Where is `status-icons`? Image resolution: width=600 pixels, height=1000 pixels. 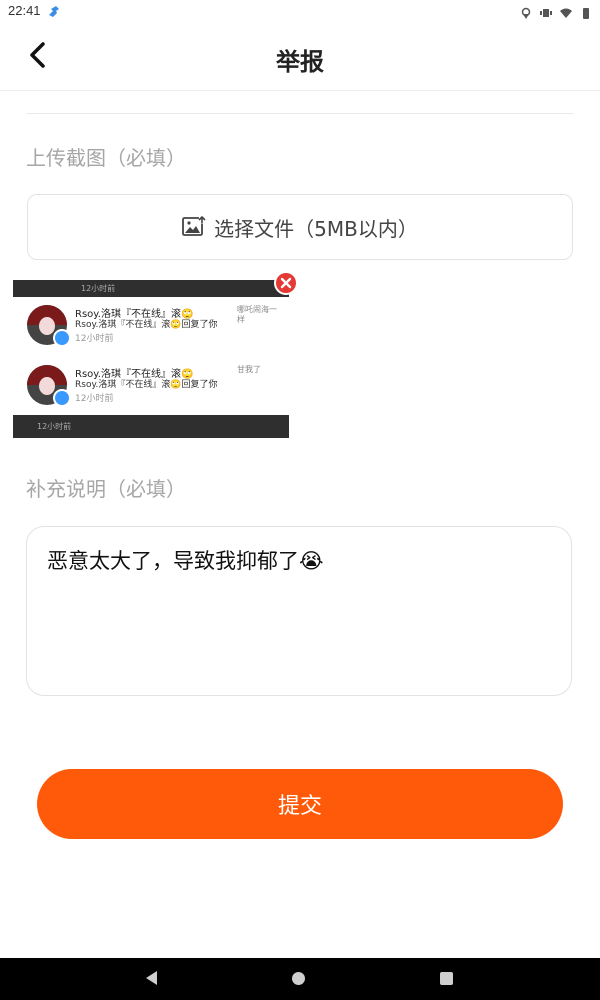 status-icons is located at coordinates (556, 11).